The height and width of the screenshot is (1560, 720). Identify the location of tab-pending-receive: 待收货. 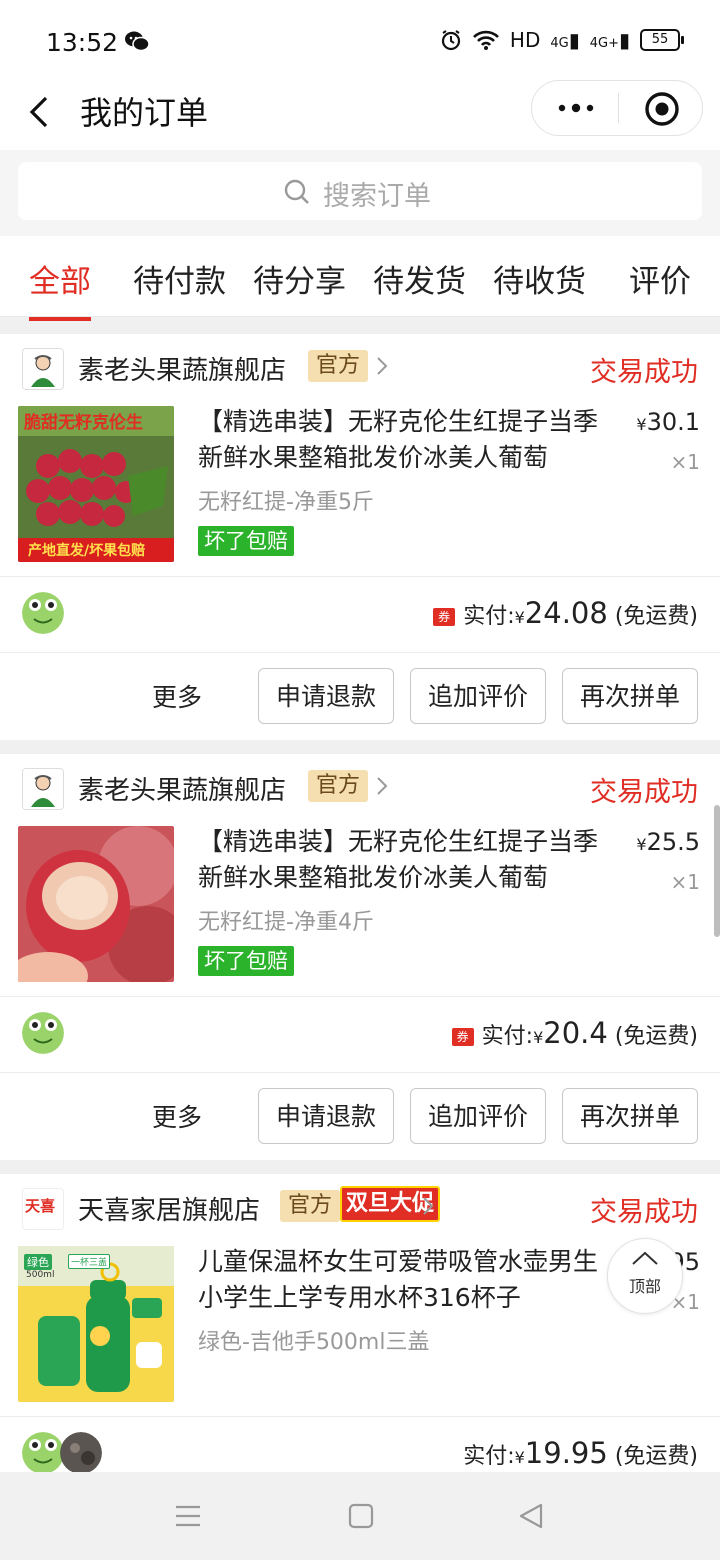
(539, 278).